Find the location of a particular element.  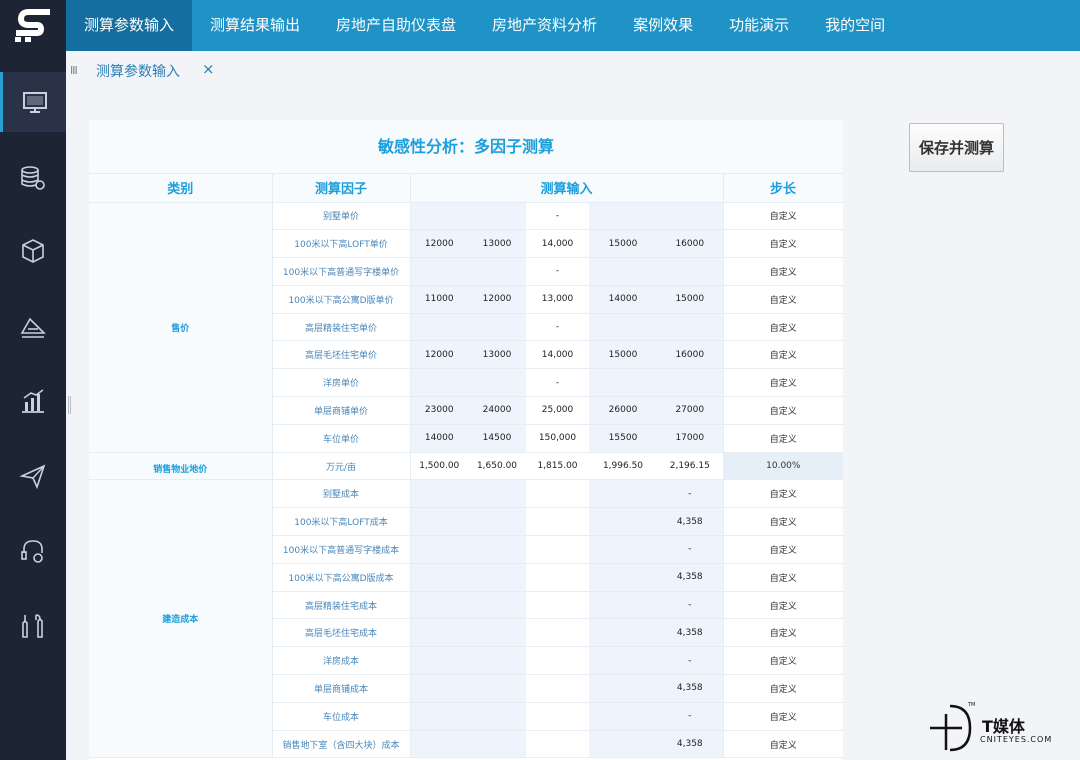

input-cell: 2,196.15 is located at coordinates (690, 466).